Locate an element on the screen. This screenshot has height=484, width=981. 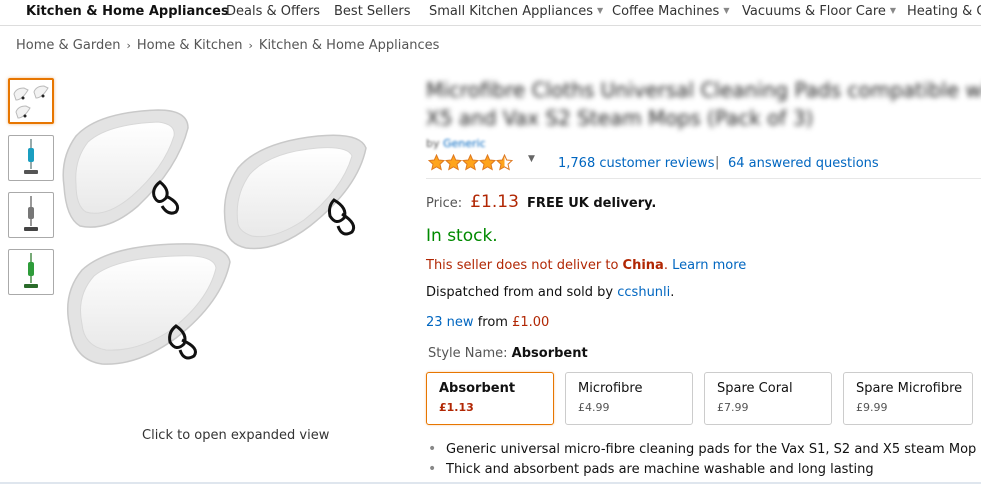
learn-more-link: Learn more is located at coordinates (709, 265).